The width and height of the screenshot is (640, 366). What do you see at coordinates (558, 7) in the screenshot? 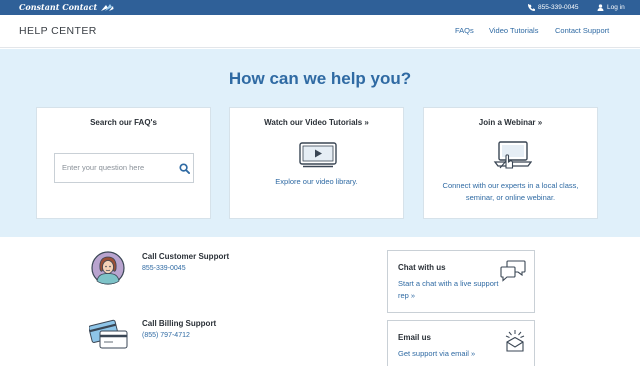
I see `top-phone-number: 855-339-0045` at bounding box center [558, 7].